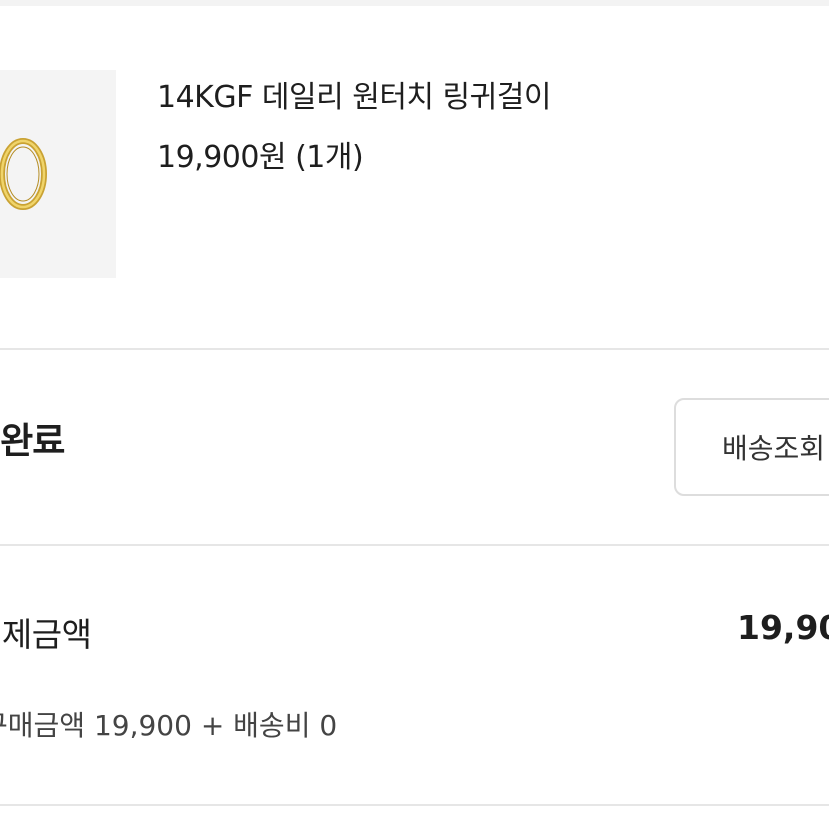  What do you see at coordinates (783, 627) in the screenshot?
I see `payment-amount: 19,90` at bounding box center [783, 627].